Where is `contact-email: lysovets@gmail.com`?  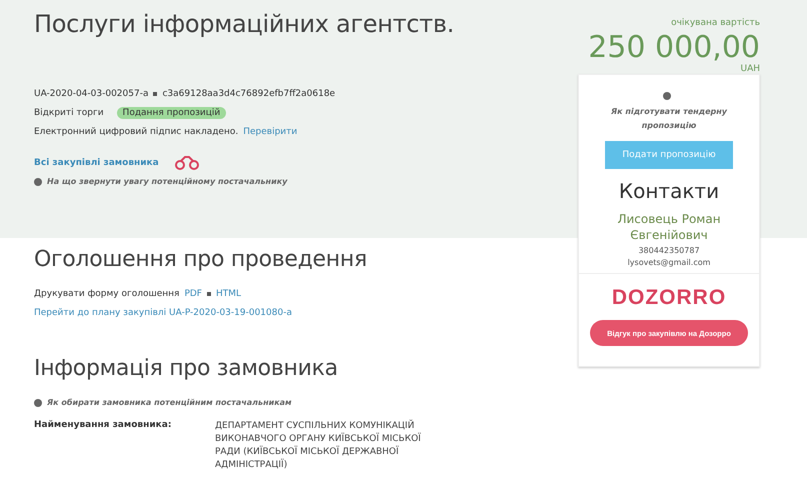
contact-email: lysovets@gmail.com is located at coordinates (669, 262).